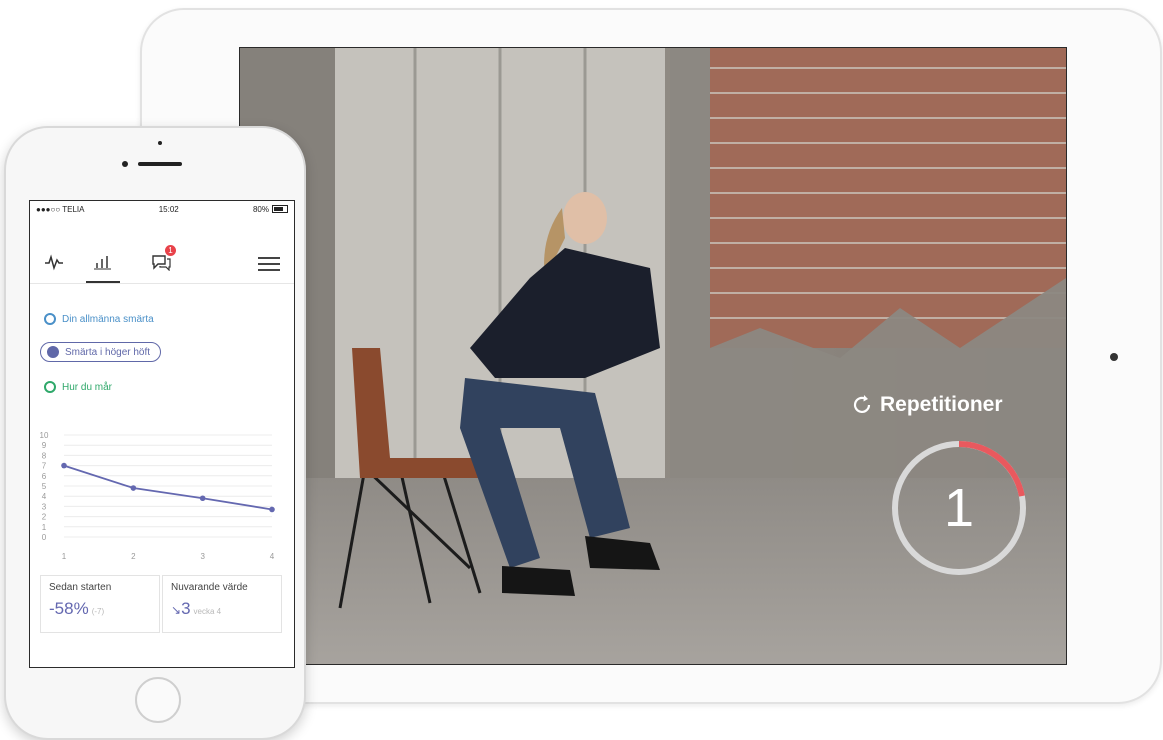 This screenshot has height=740, width=1163. What do you see at coordinates (44, 506) in the screenshot?
I see `y-tick-label: 3` at bounding box center [44, 506].